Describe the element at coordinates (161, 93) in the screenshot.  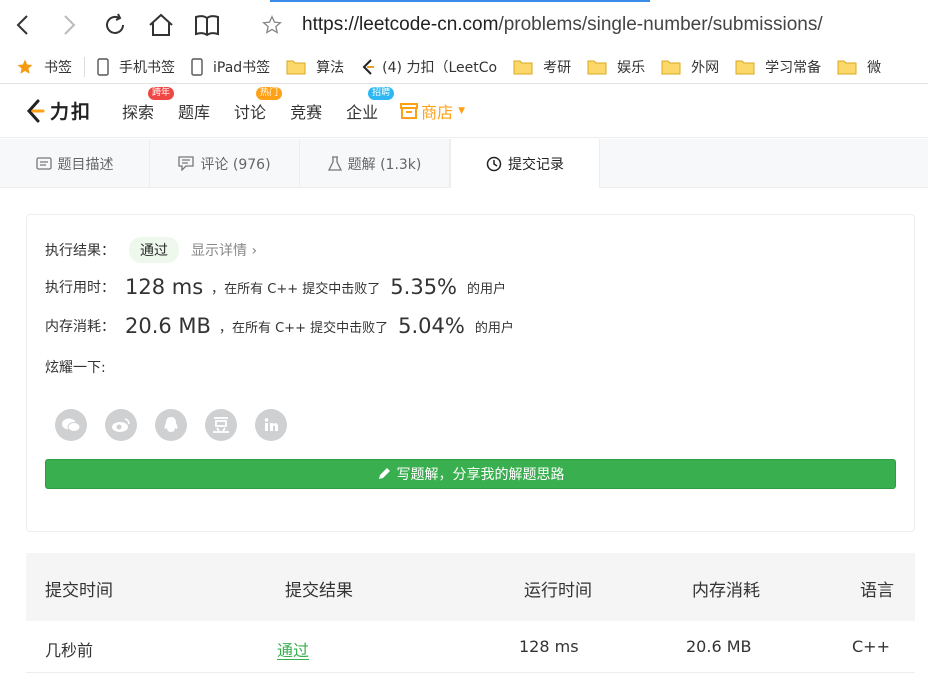
I see `nav-badge: 跨年` at that location.